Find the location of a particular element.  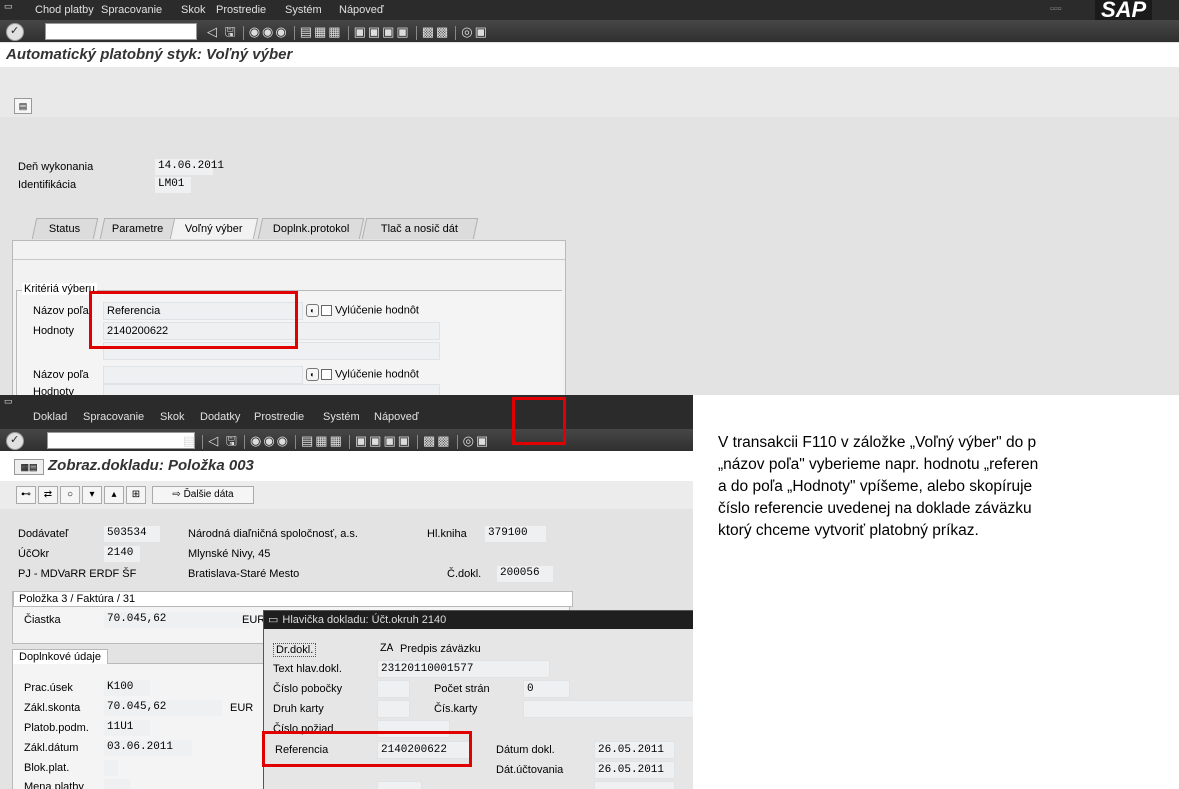

previous-icon: ▴ is located at coordinates (114, 495).